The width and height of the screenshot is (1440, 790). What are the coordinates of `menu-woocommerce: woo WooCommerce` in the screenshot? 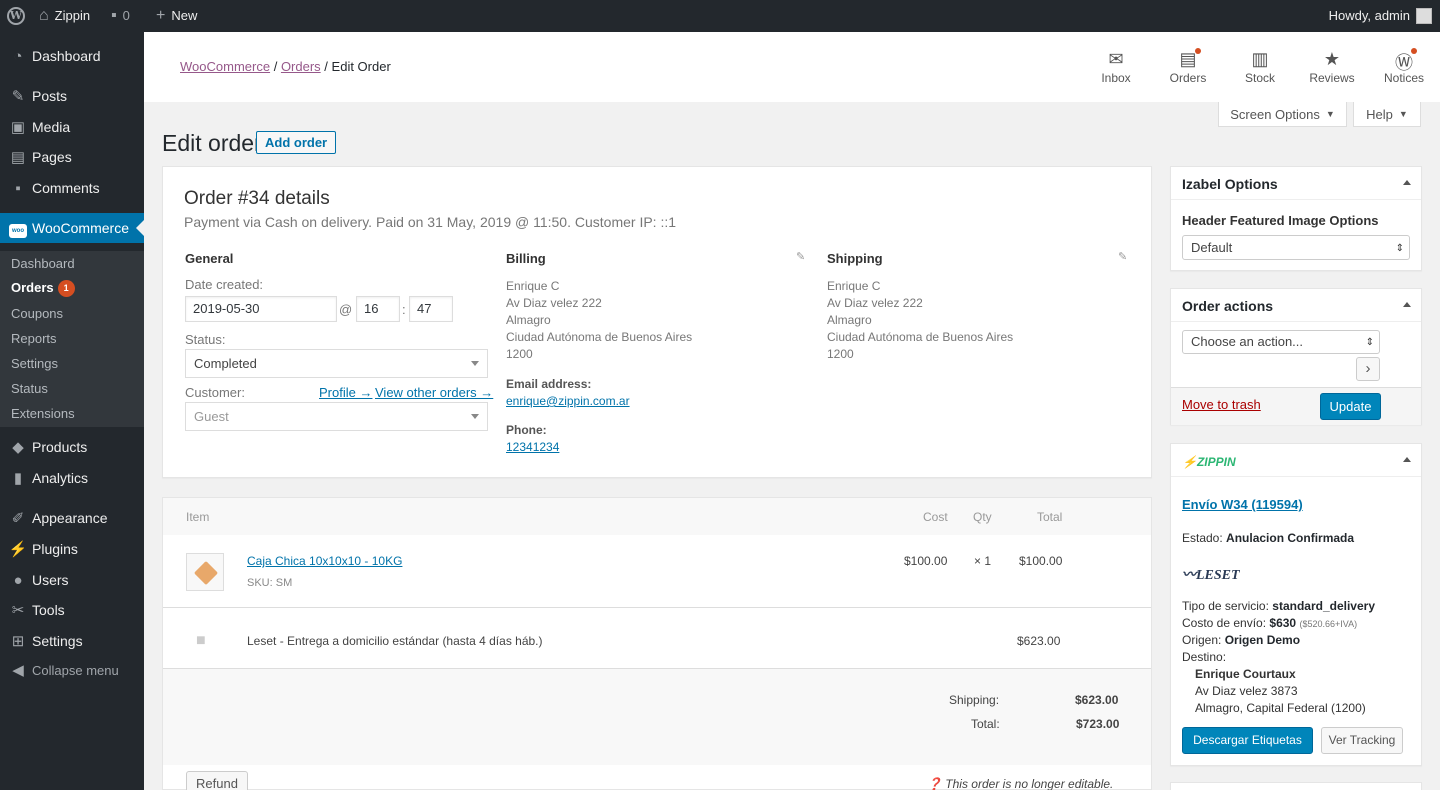 It's located at (72, 228).